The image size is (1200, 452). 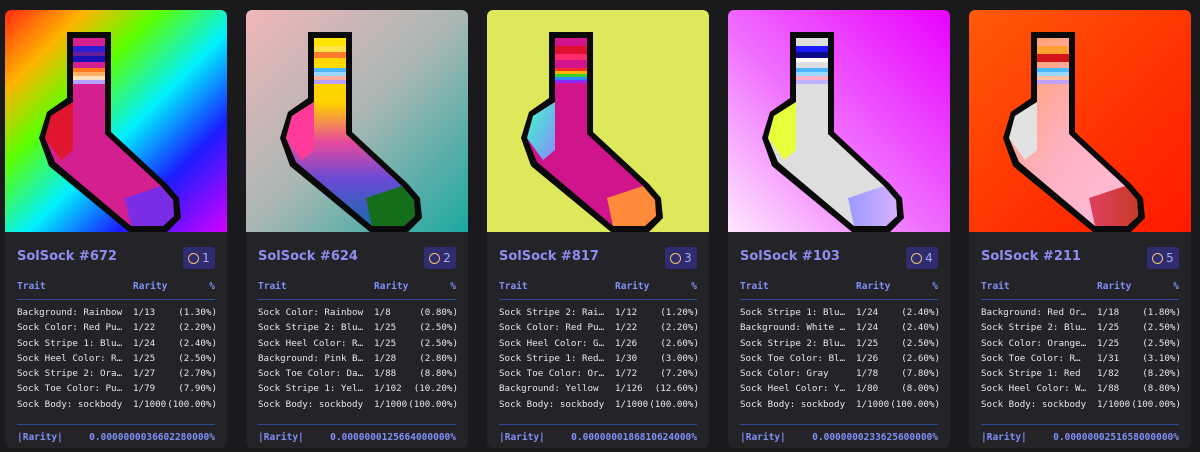 I want to click on percent-cell: (7.20%), so click(x=679, y=374).